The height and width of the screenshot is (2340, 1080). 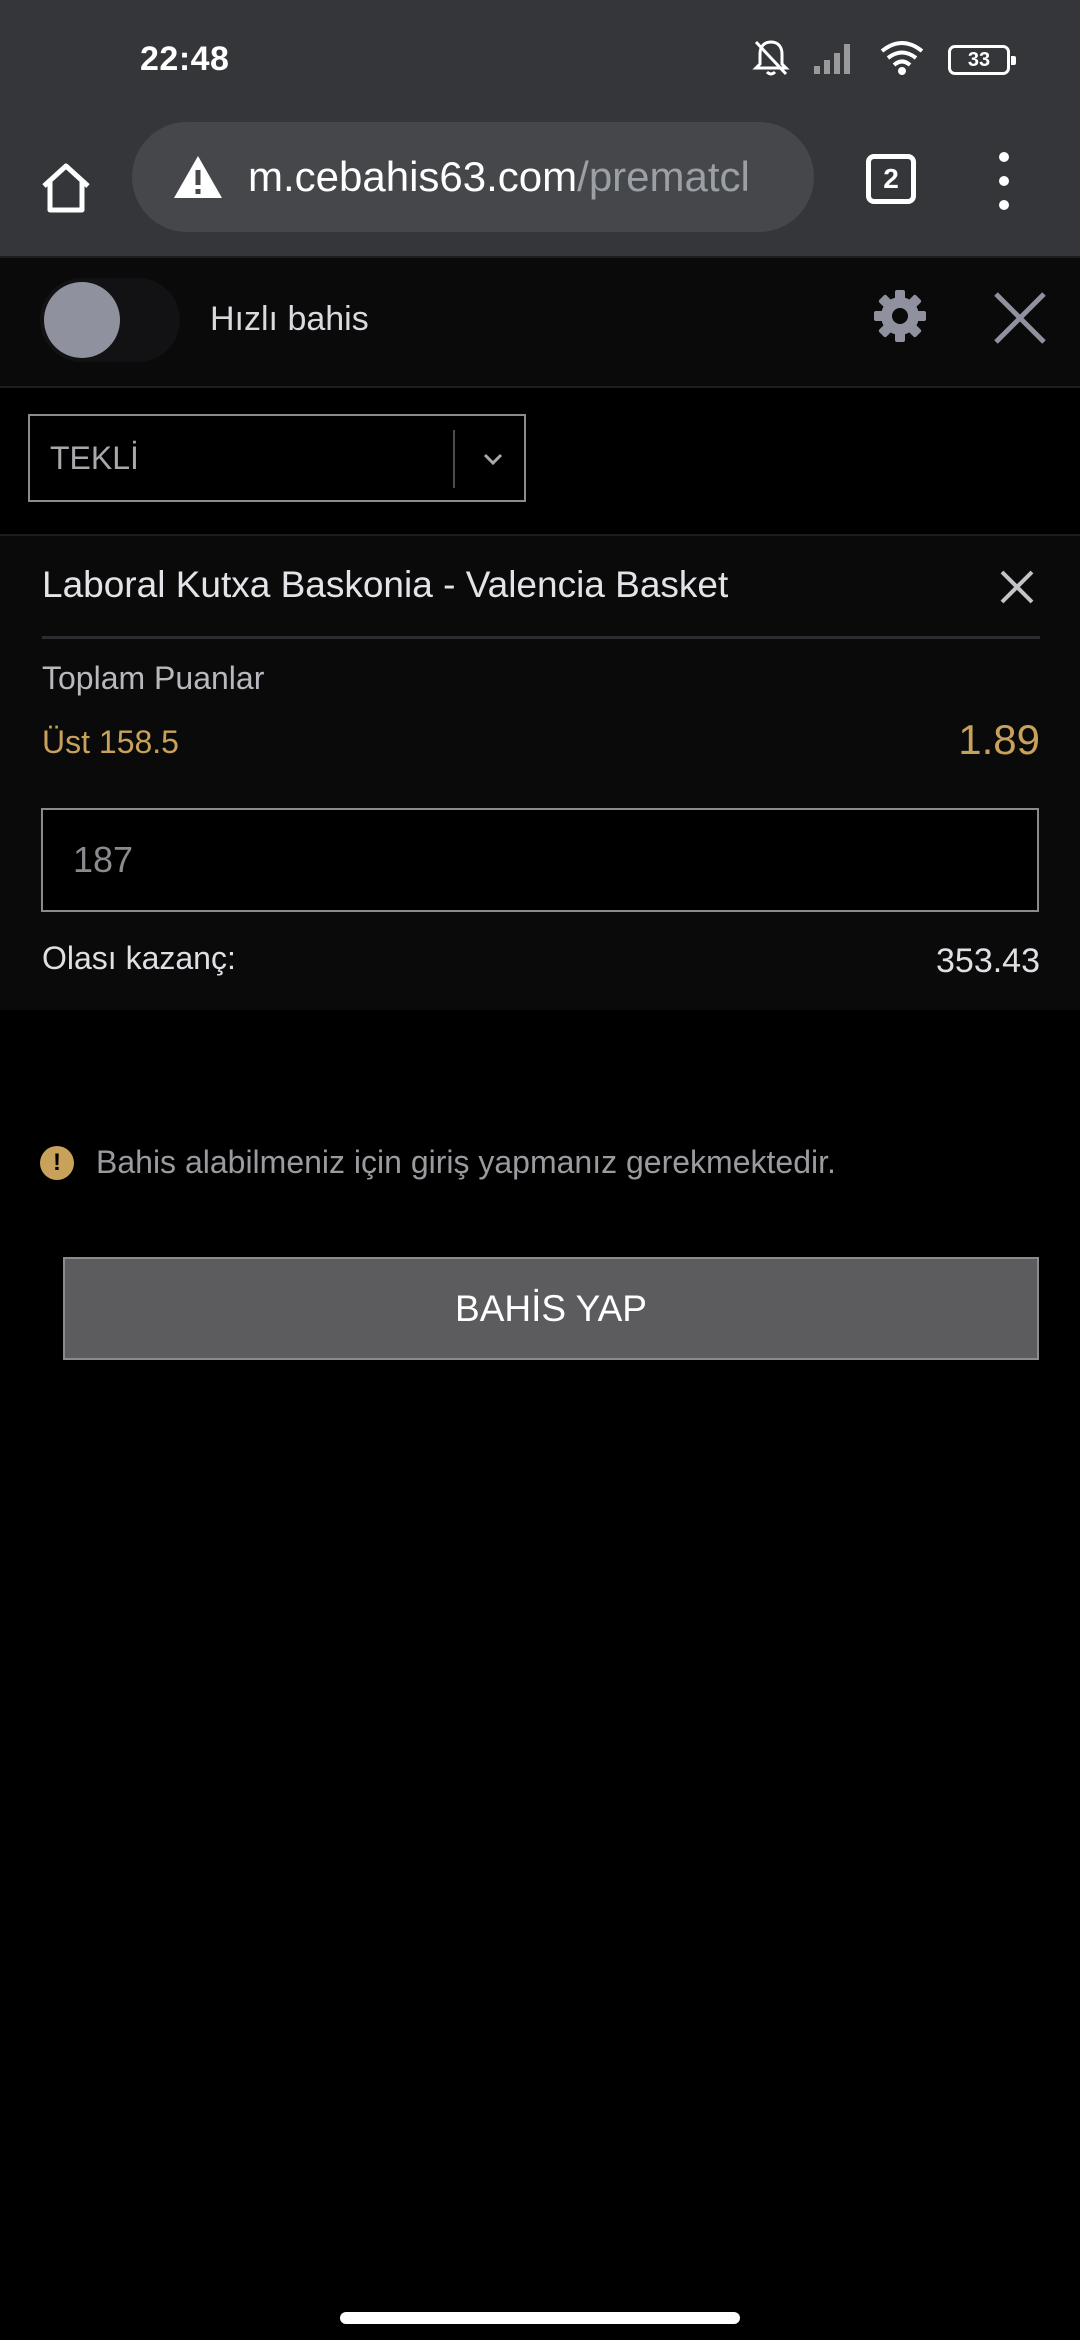 I want to click on toggle-knob, so click(x=82, y=320).